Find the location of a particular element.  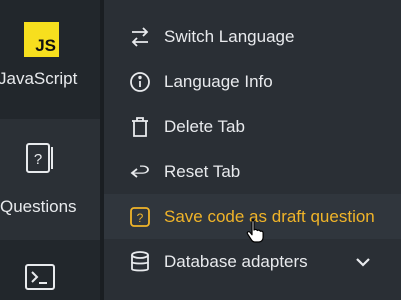

question-card-icon: ? is located at coordinates (39, 158).